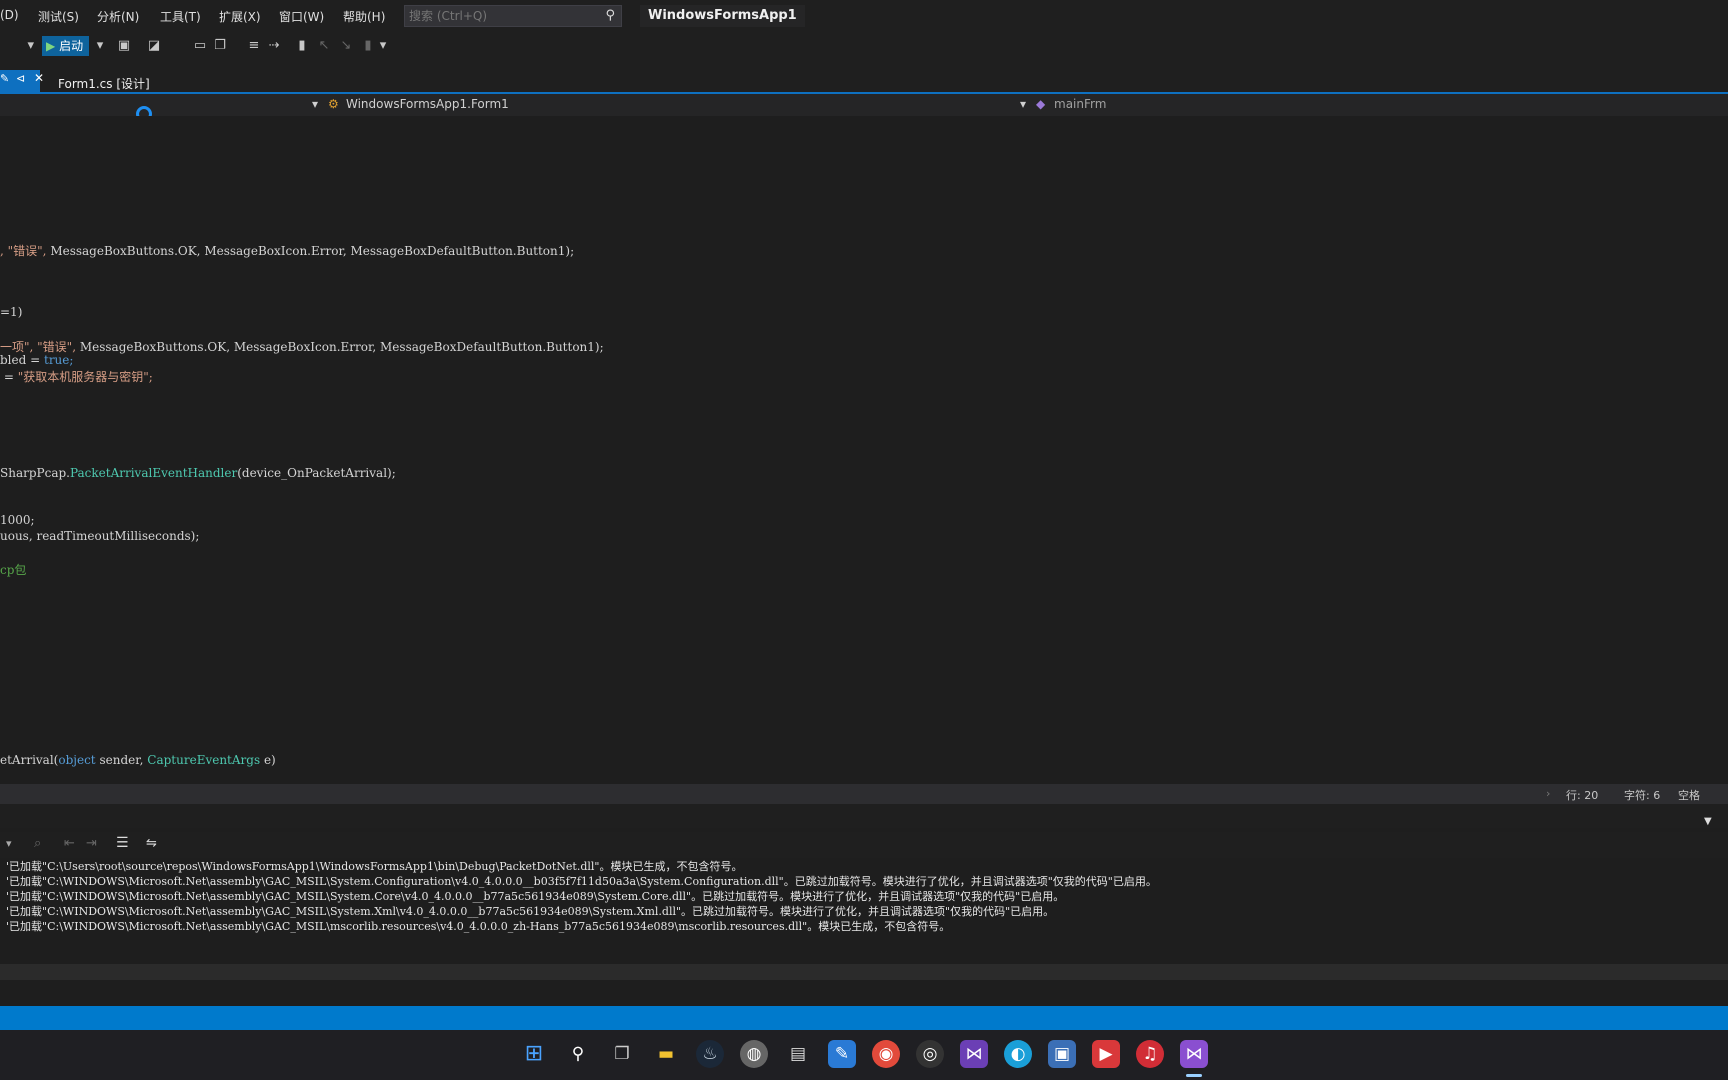  What do you see at coordinates (368, 46) in the screenshot?
I see `clear-bookmarks-icon: ▮` at bounding box center [368, 46].